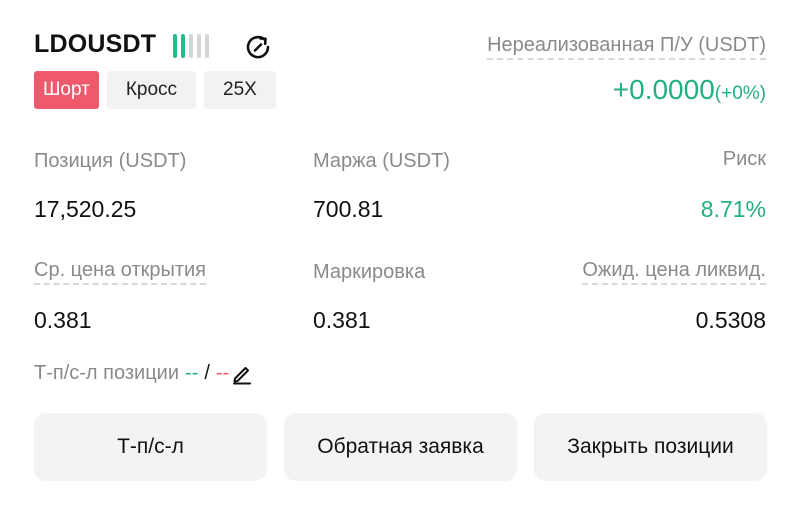 The width and height of the screenshot is (800, 508). Describe the element at coordinates (740, 93) in the screenshot. I see `pnl-percent: (+0%)` at that location.